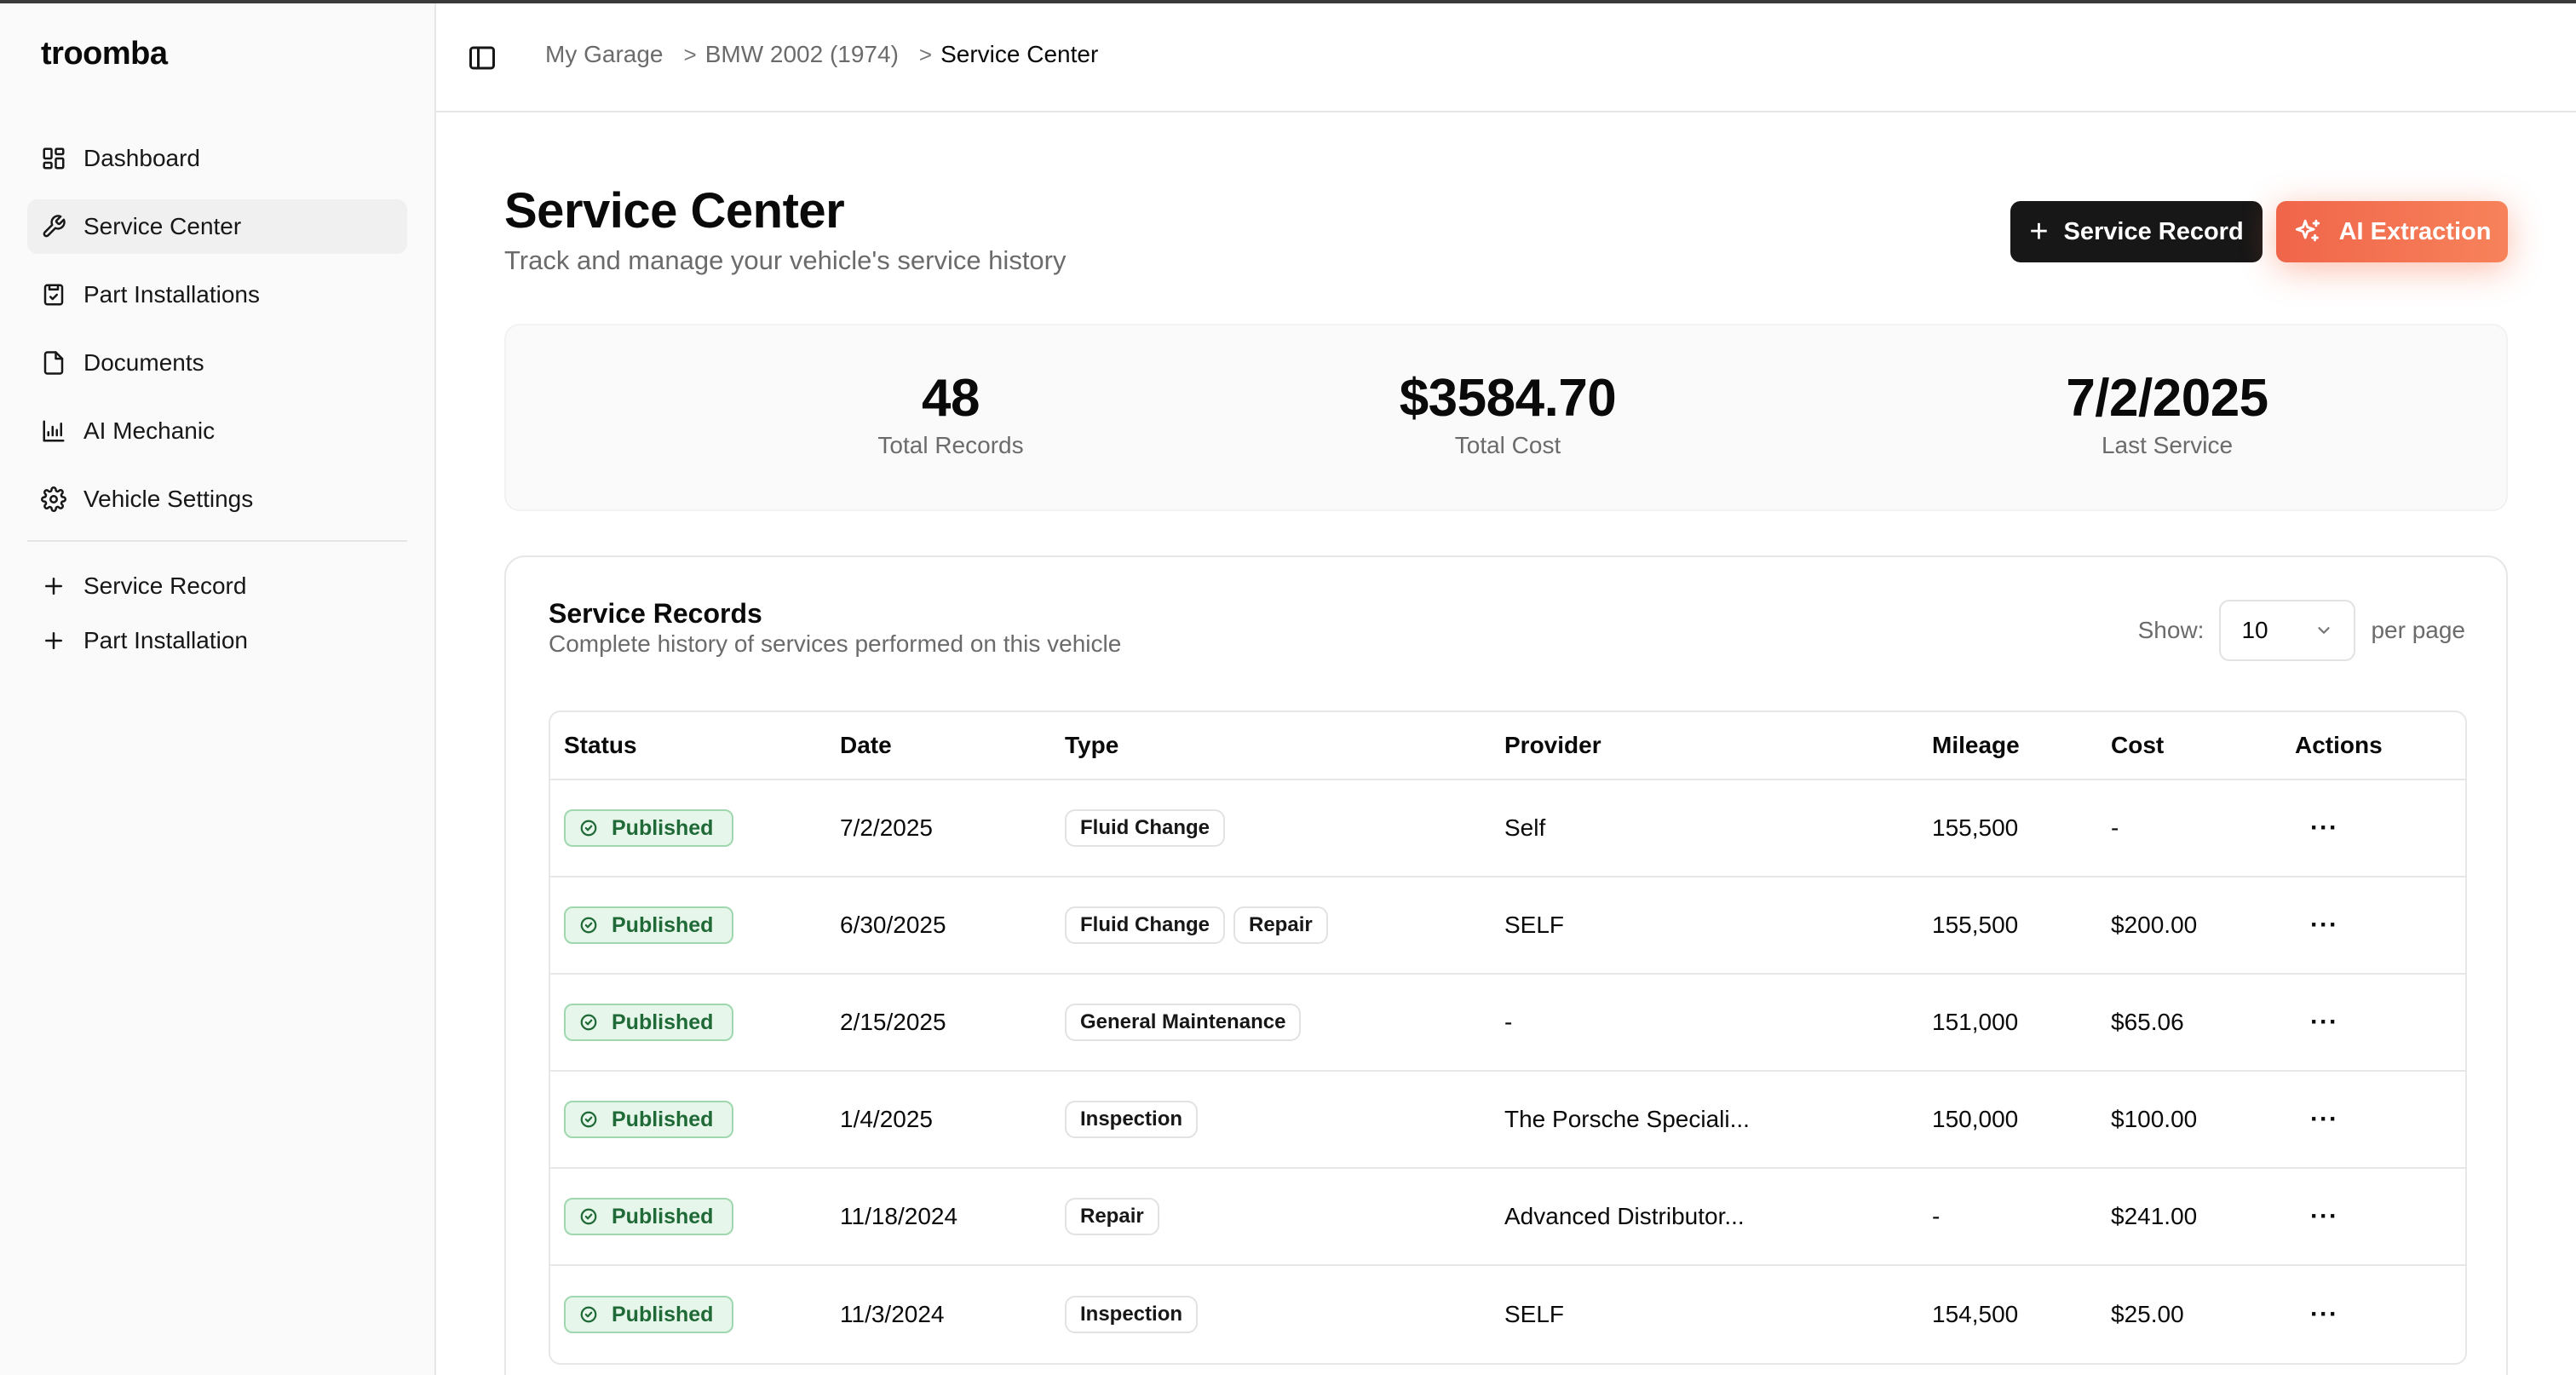  What do you see at coordinates (217, 431) in the screenshot?
I see `sidebar-item-ai-mechanic: AI Mechanic` at bounding box center [217, 431].